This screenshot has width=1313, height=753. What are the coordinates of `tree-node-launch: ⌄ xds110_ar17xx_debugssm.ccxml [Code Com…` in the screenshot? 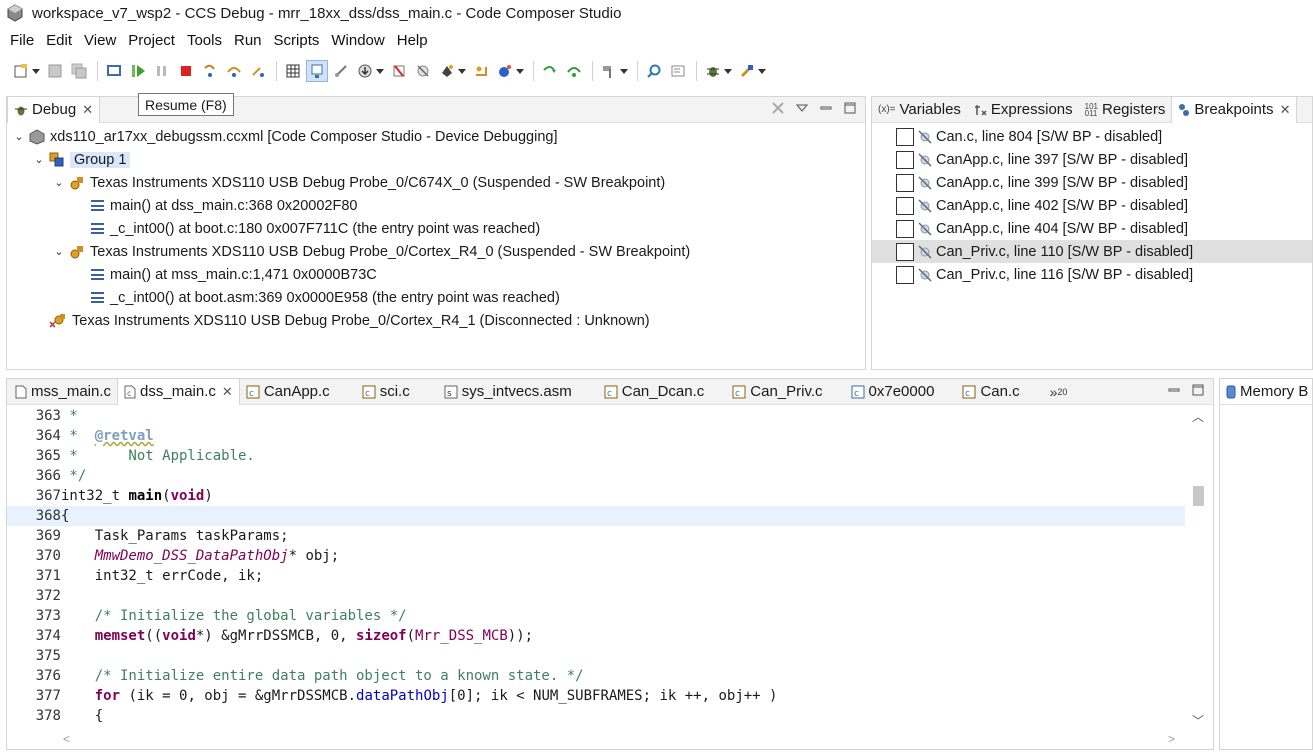 It's located at (436, 136).